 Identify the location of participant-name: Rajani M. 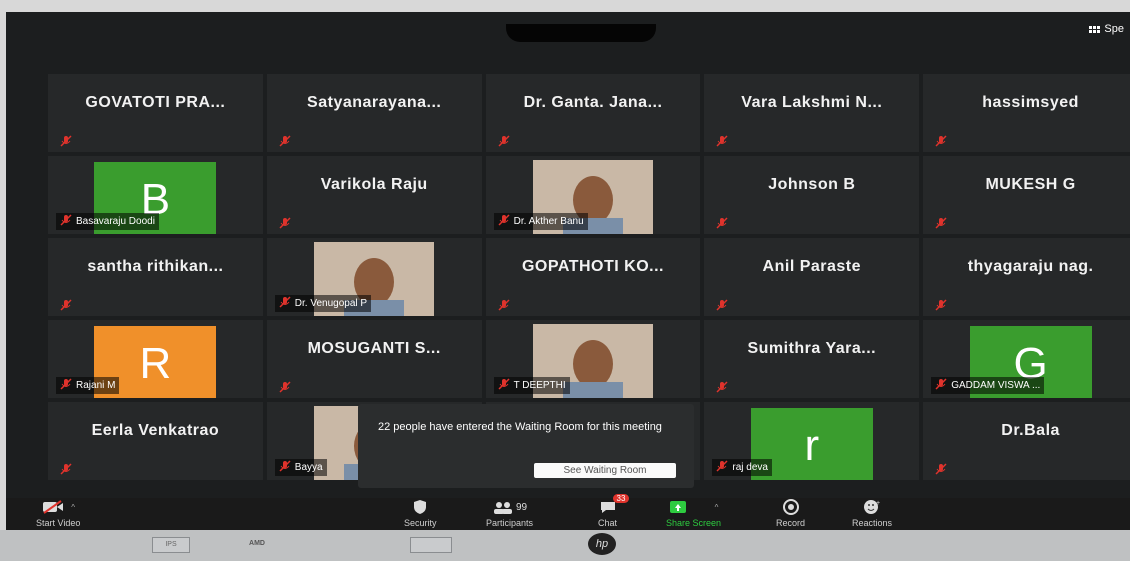
(96, 385).